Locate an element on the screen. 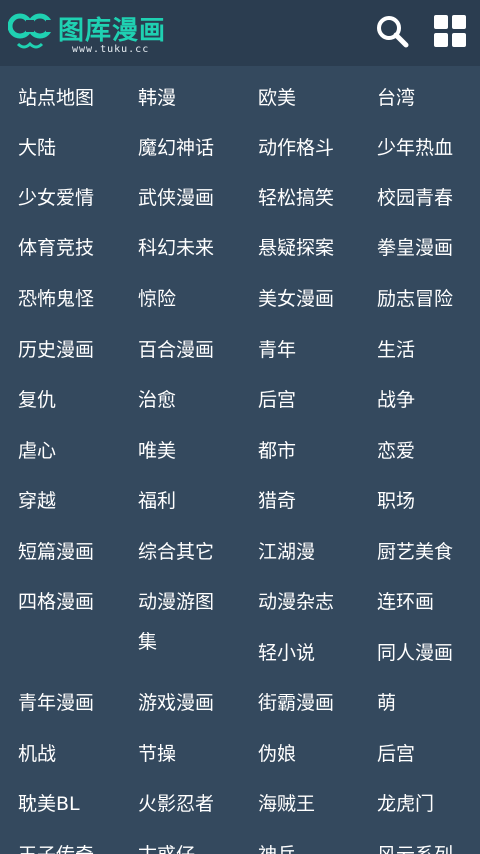 The image size is (480, 854). search-icon is located at coordinates (393, 32).